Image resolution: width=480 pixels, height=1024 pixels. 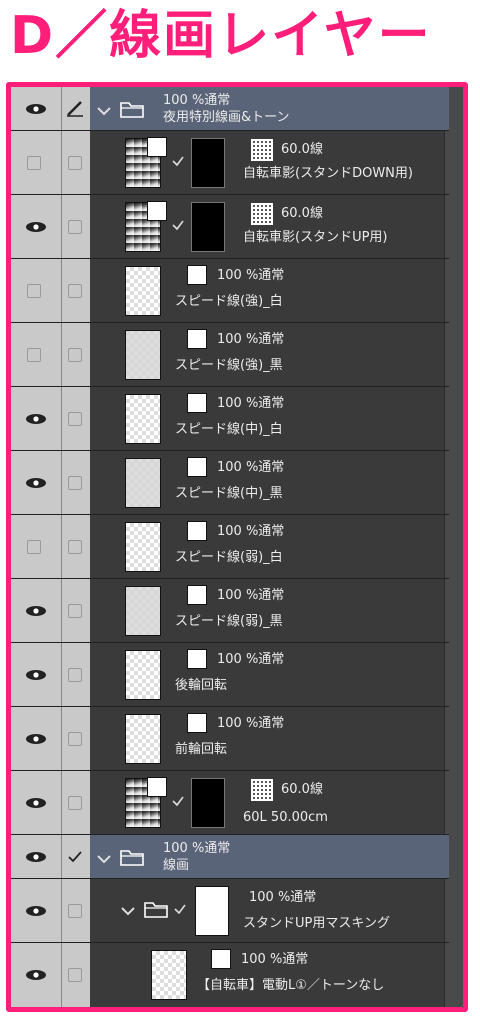 I want to click on layer-row-folder-night: 100 %通常 夜用特別線画&トーン, so click(x=230, y=109).